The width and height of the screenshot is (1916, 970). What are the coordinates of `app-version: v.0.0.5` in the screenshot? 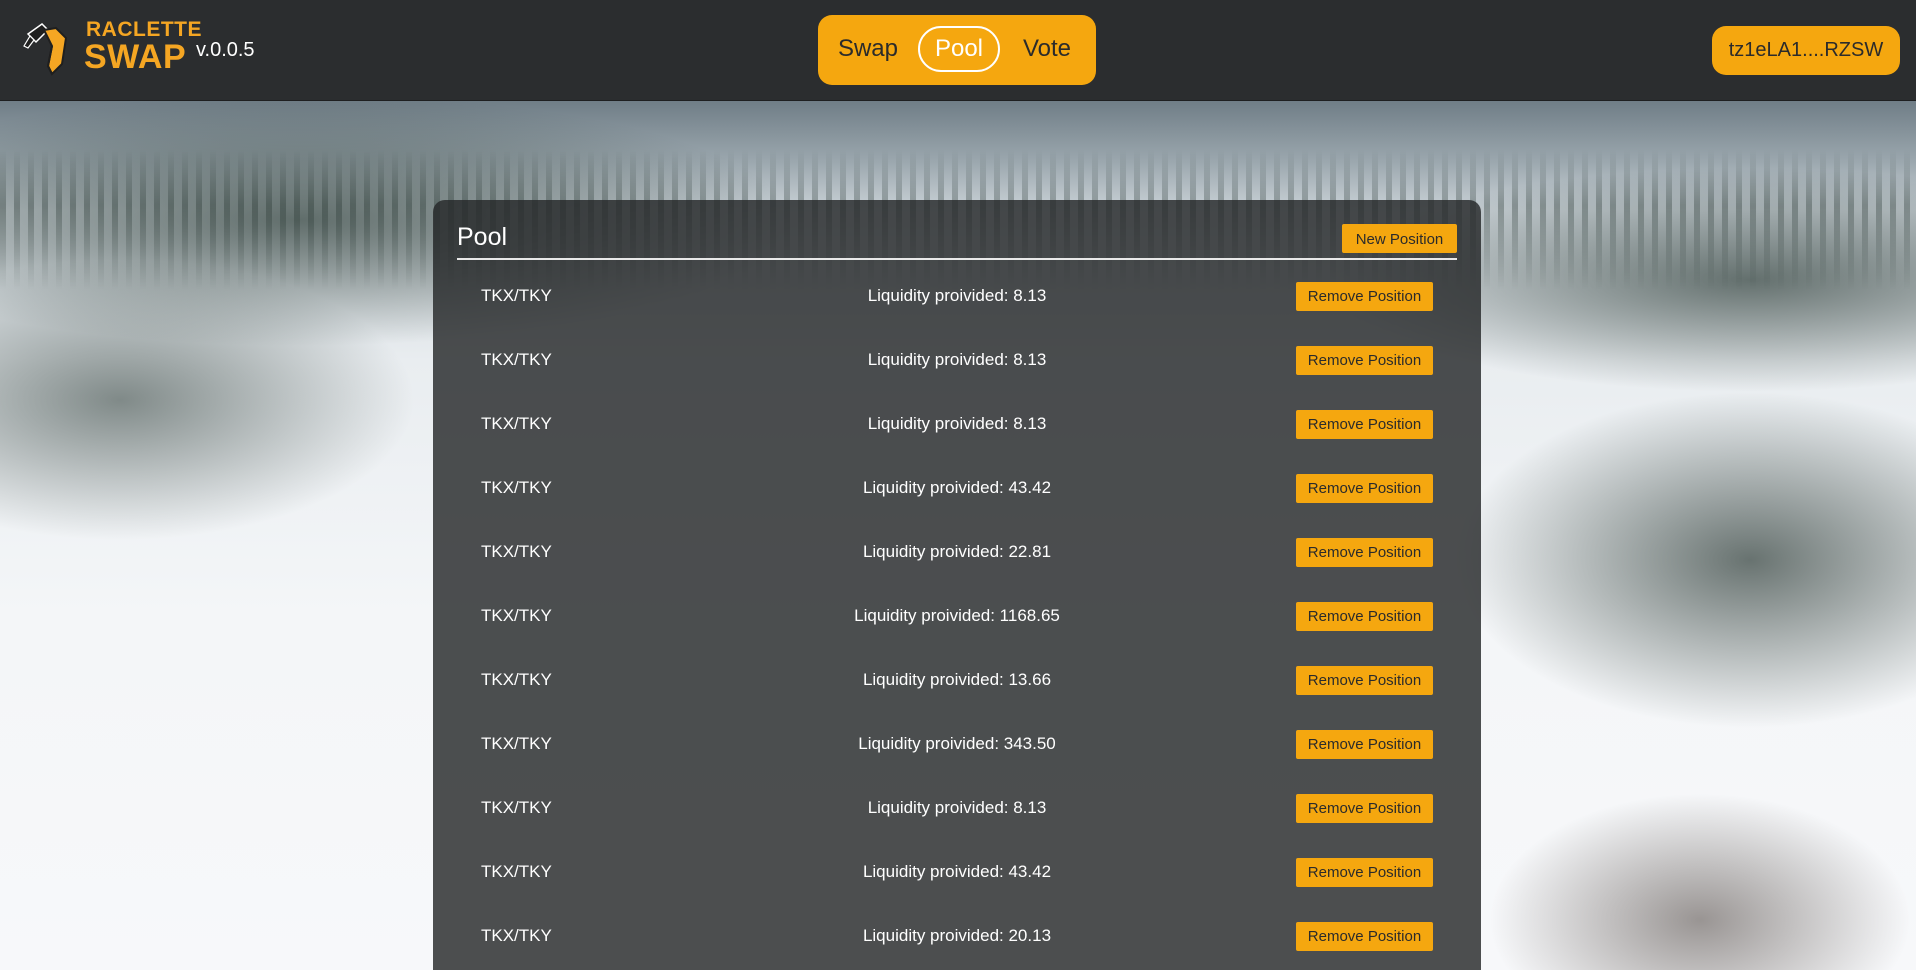 It's located at (225, 50).